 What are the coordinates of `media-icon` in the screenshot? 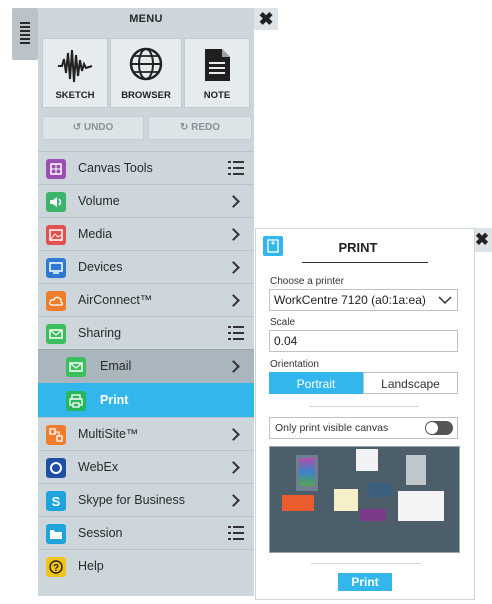 It's located at (56, 235).